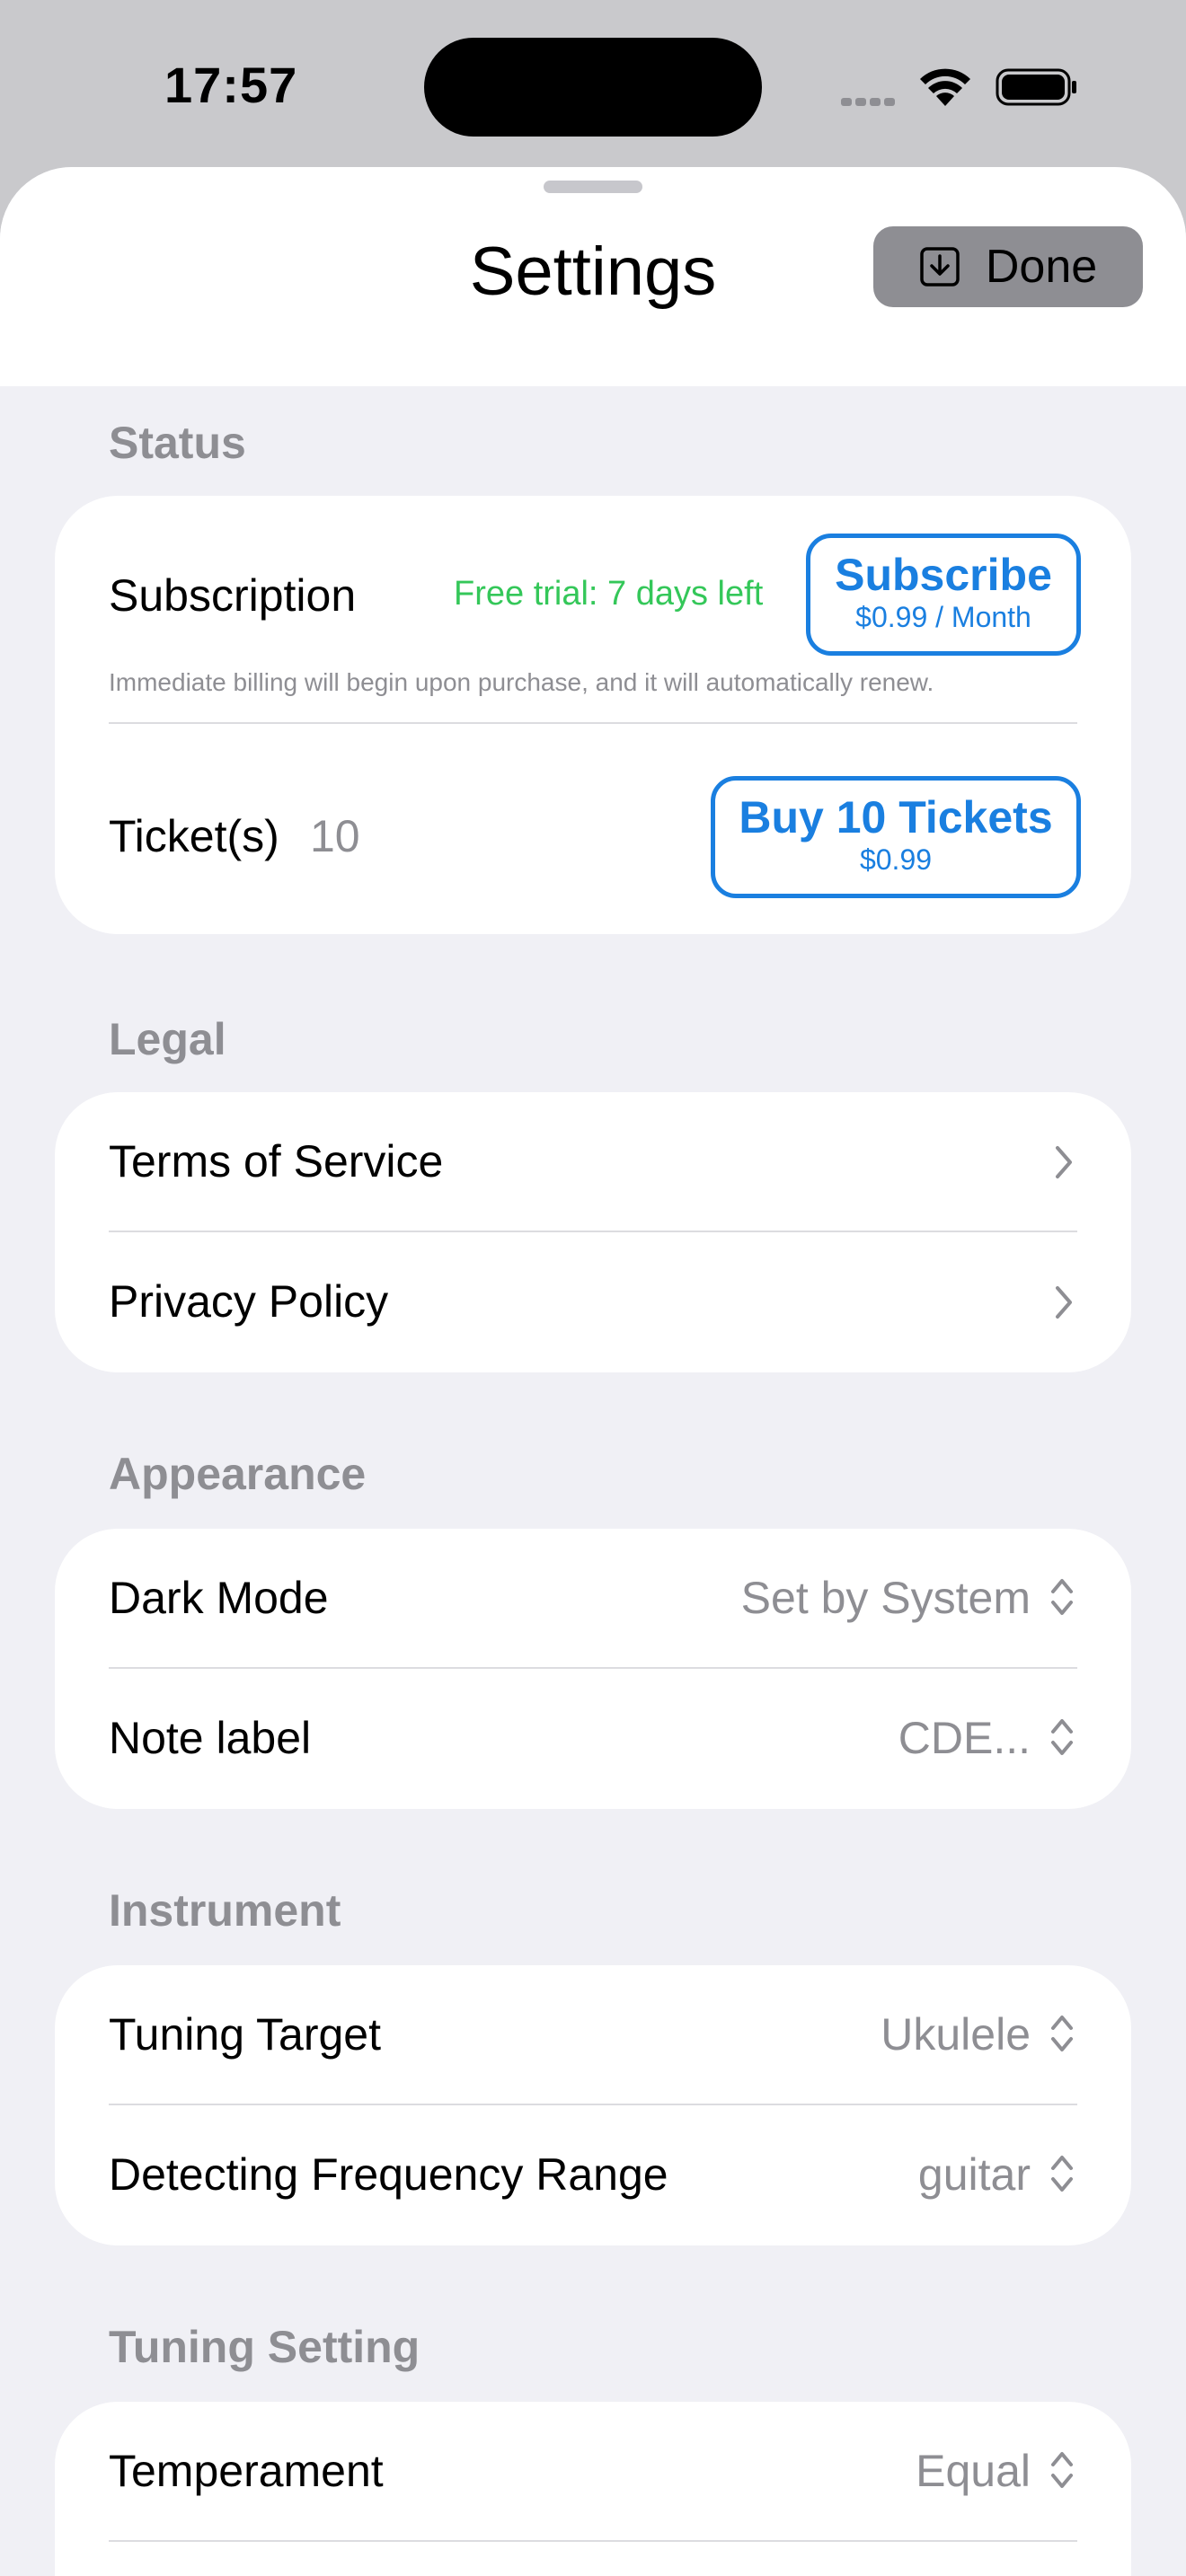 This screenshot has height=2576, width=1186. I want to click on temperament-value: Equal, so click(973, 2471).